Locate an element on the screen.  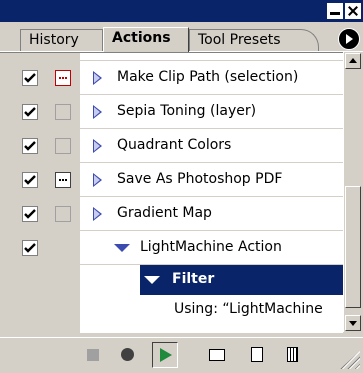
list-item: Gradient Map is located at coordinates (171, 214).